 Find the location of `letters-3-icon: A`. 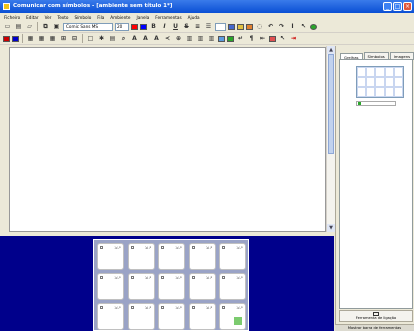

letters-3-icon: A is located at coordinates (156, 38).